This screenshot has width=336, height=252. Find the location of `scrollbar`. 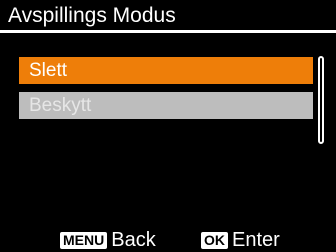

scrollbar is located at coordinates (321, 100).